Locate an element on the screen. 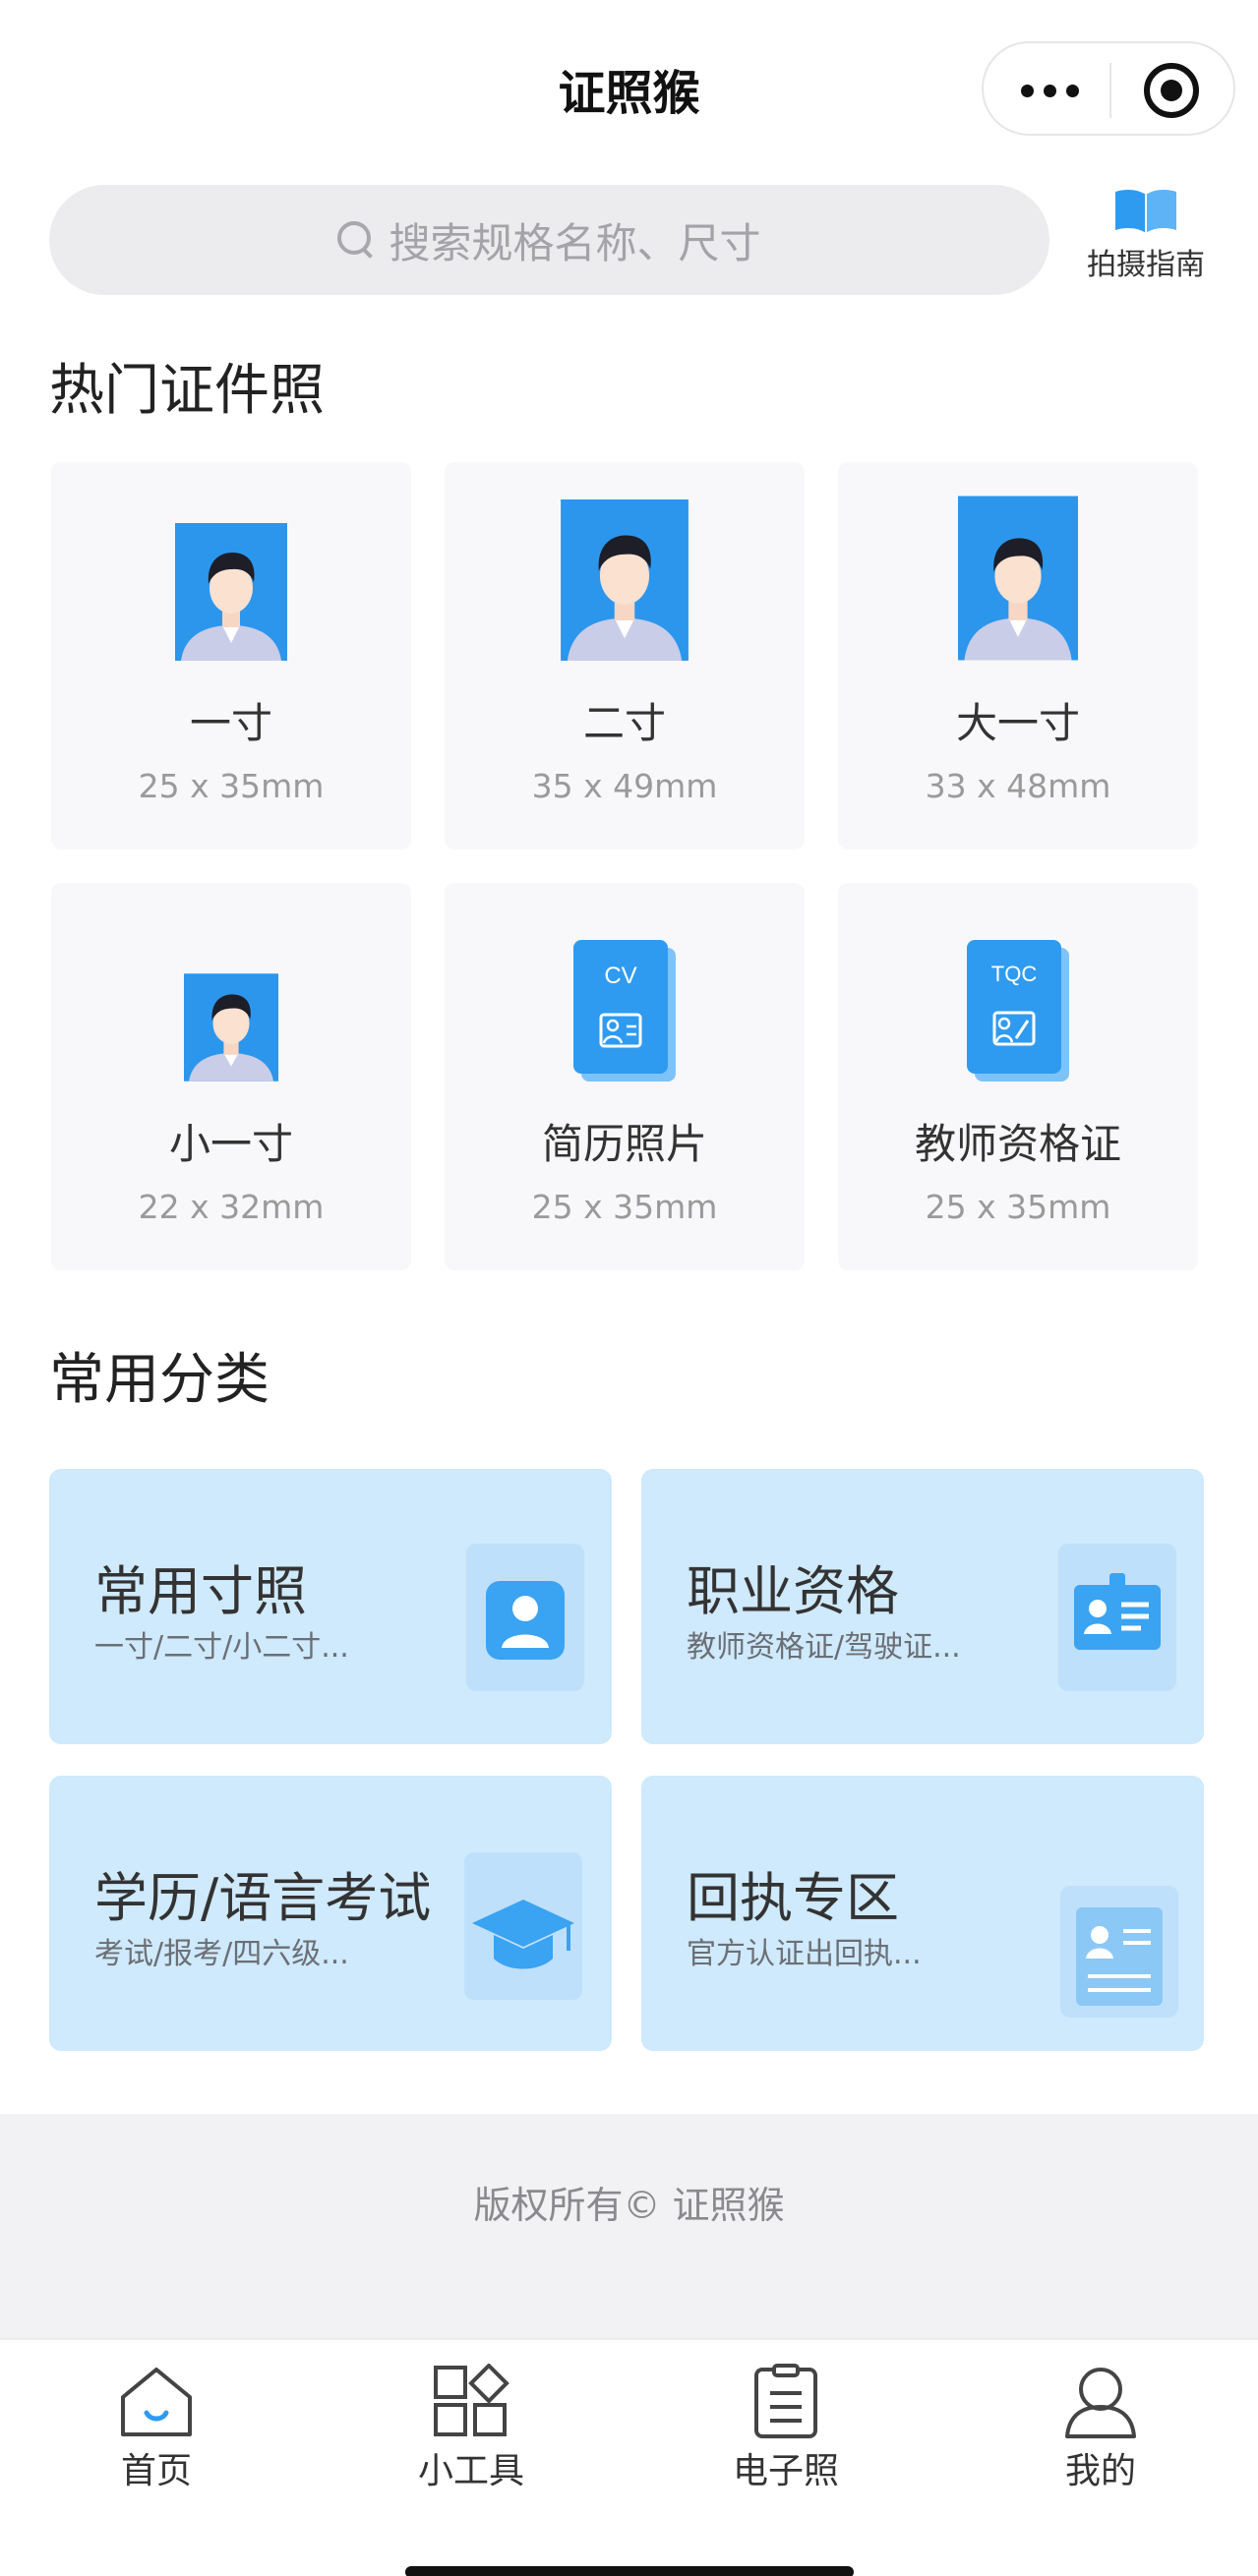  hot-item-card: 小一寸 22 x 32mm is located at coordinates (231, 1076).